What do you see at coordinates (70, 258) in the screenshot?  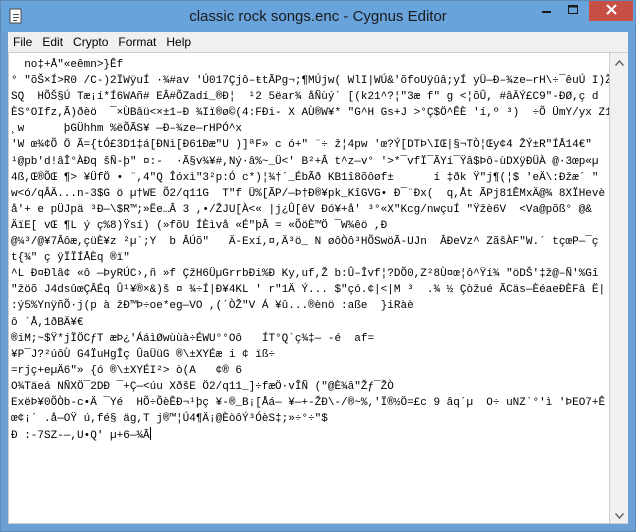 I see `text-line: t{¾" ç ÿÏÏÍÅÈq ®ï"` at bounding box center [70, 258].